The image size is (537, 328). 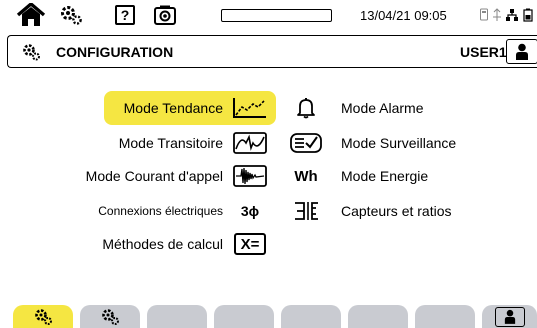 What do you see at coordinates (170, 143) in the screenshot?
I see `menu-label: Mode Transitoire` at bounding box center [170, 143].